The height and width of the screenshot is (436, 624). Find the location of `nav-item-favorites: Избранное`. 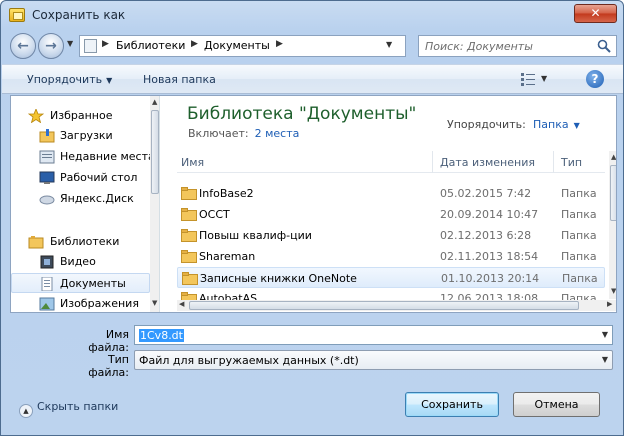

nav-item-favorites: Избранное is located at coordinates (80, 116).